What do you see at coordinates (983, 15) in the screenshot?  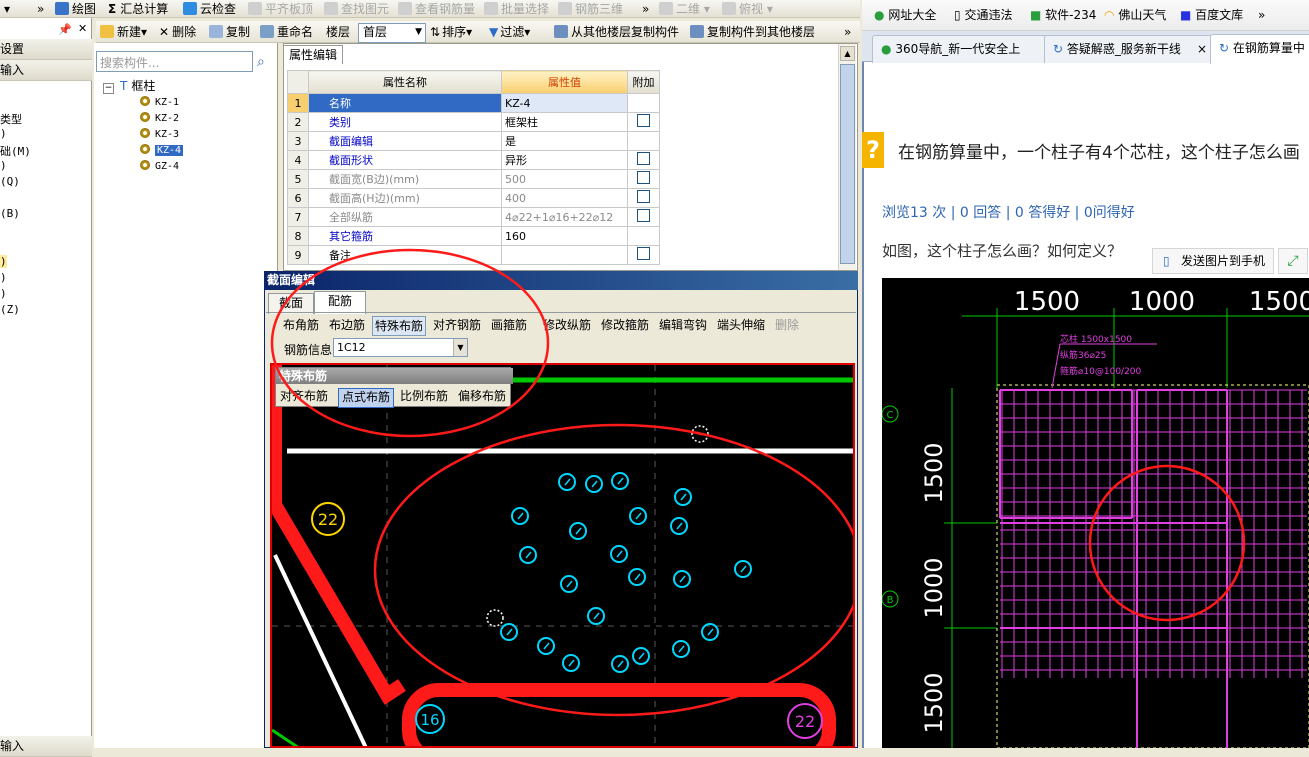 I see `bookmark-item: ▯ 交通违法` at bounding box center [983, 15].